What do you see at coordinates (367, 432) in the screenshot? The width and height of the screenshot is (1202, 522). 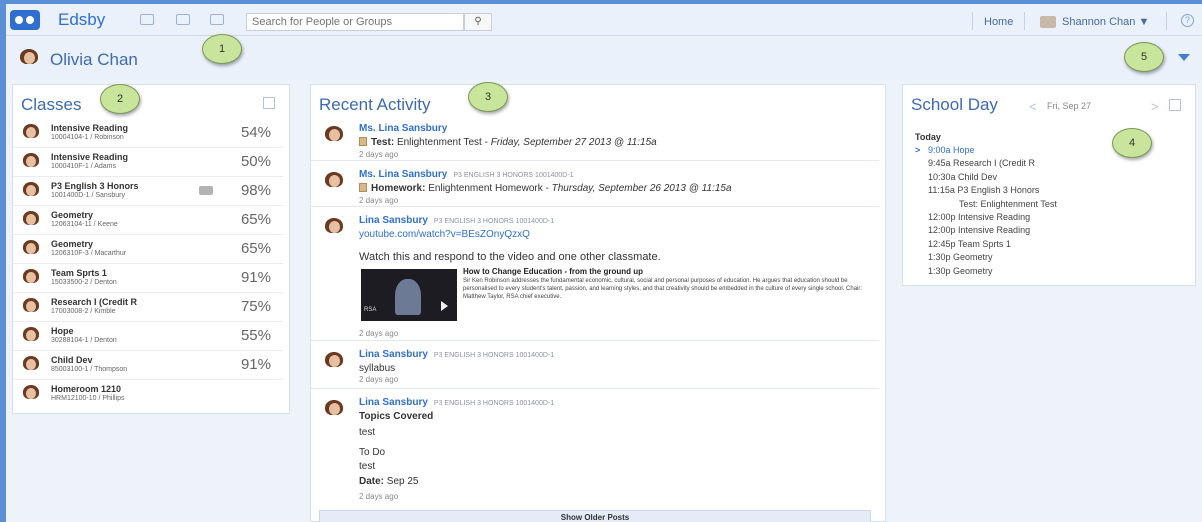 I see `topics-value: test` at bounding box center [367, 432].